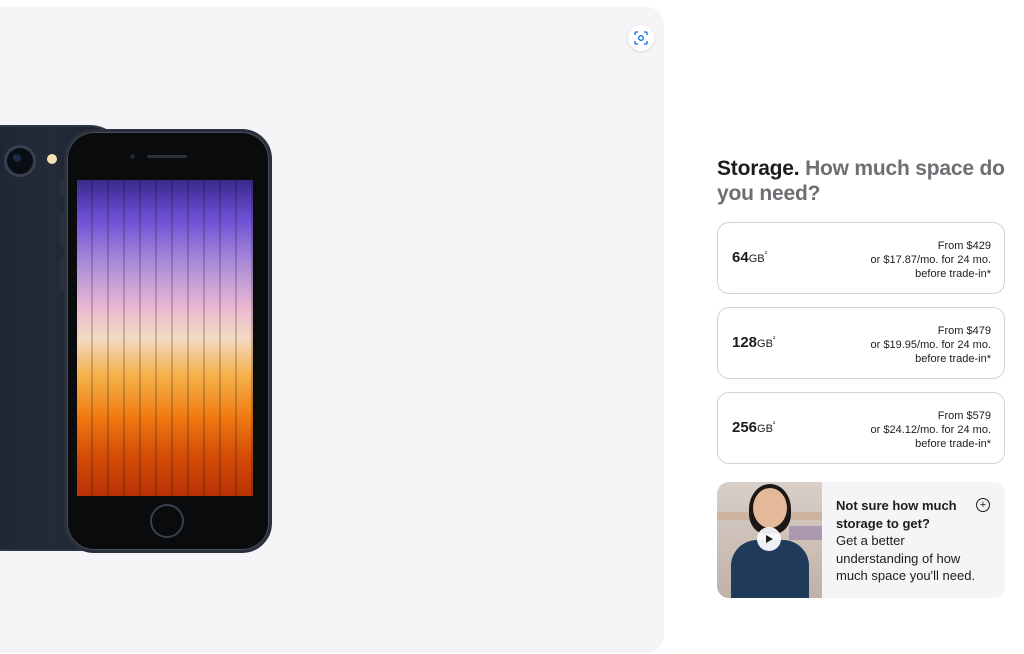  What do you see at coordinates (964, 246) in the screenshot?
I see `price-from: From $429` at bounding box center [964, 246].